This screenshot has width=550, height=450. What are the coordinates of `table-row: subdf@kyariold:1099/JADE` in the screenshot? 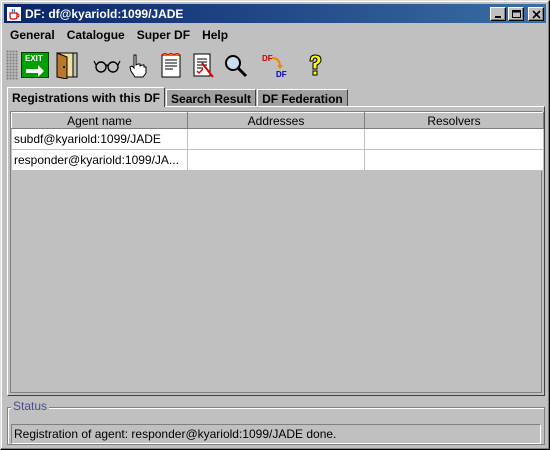 It's located at (277, 139).